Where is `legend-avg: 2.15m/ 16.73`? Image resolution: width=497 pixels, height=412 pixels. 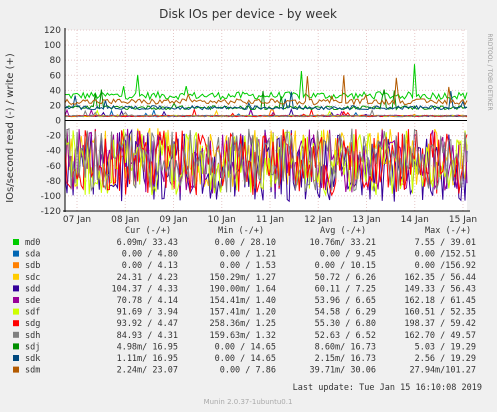
legend-avg: 2.15m/ 16.73 is located at coordinates (345, 359).